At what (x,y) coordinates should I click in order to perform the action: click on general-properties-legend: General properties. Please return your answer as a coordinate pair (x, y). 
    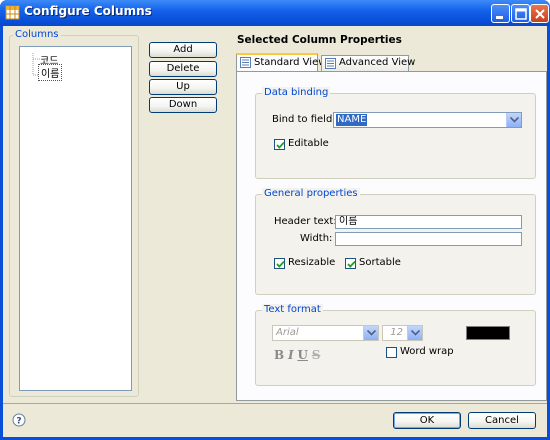
    Looking at the image, I should click on (311, 193).